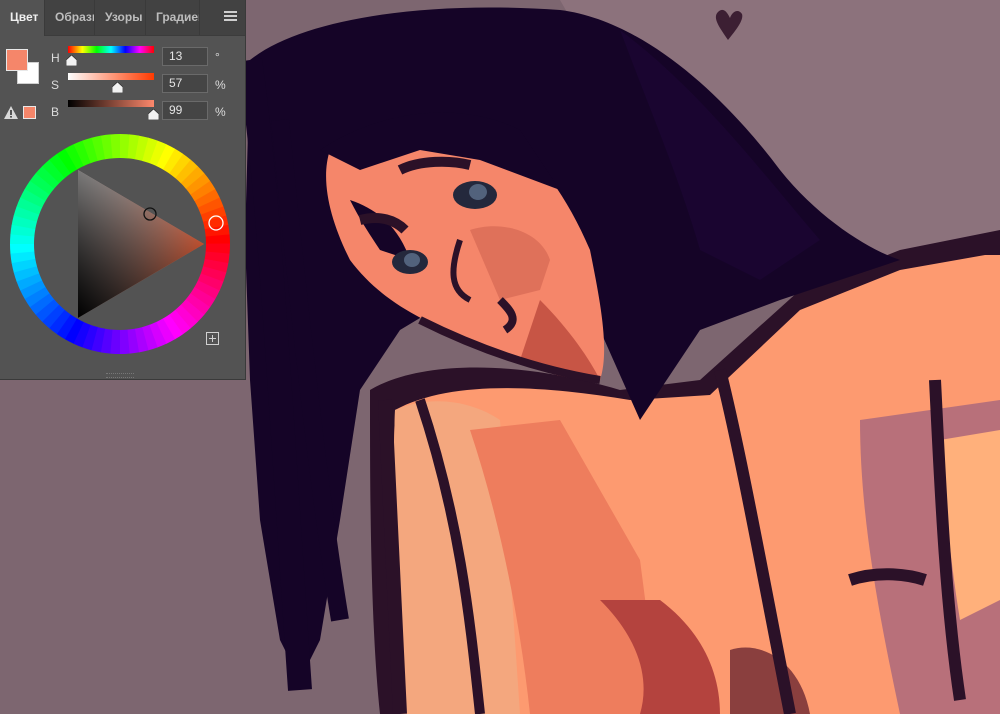 The height and width of the screenshot is (714, 1000). Describe the element at coordinates (11, 112) in the screenshot. I see `gamut-warning-icon` at that location.